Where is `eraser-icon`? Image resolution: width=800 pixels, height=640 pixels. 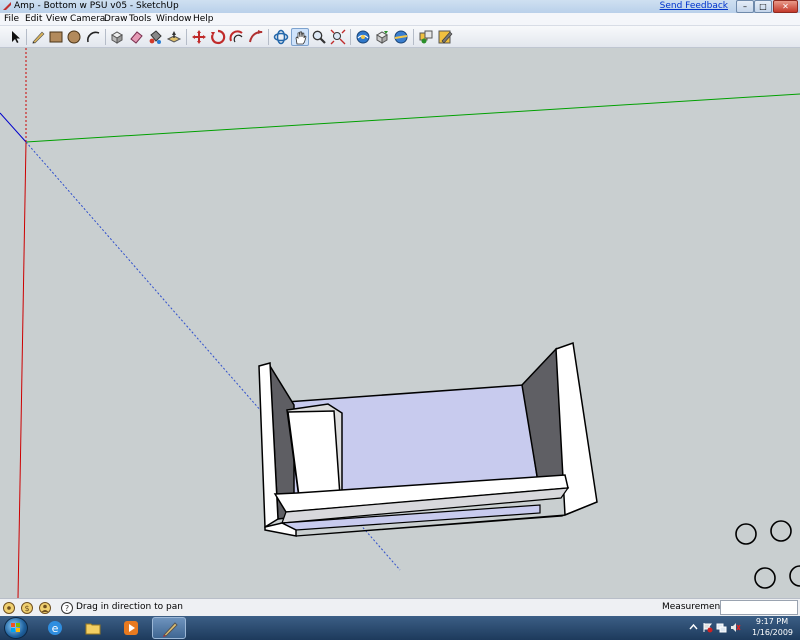
eraser-icon is located at coordinates (136, 37).